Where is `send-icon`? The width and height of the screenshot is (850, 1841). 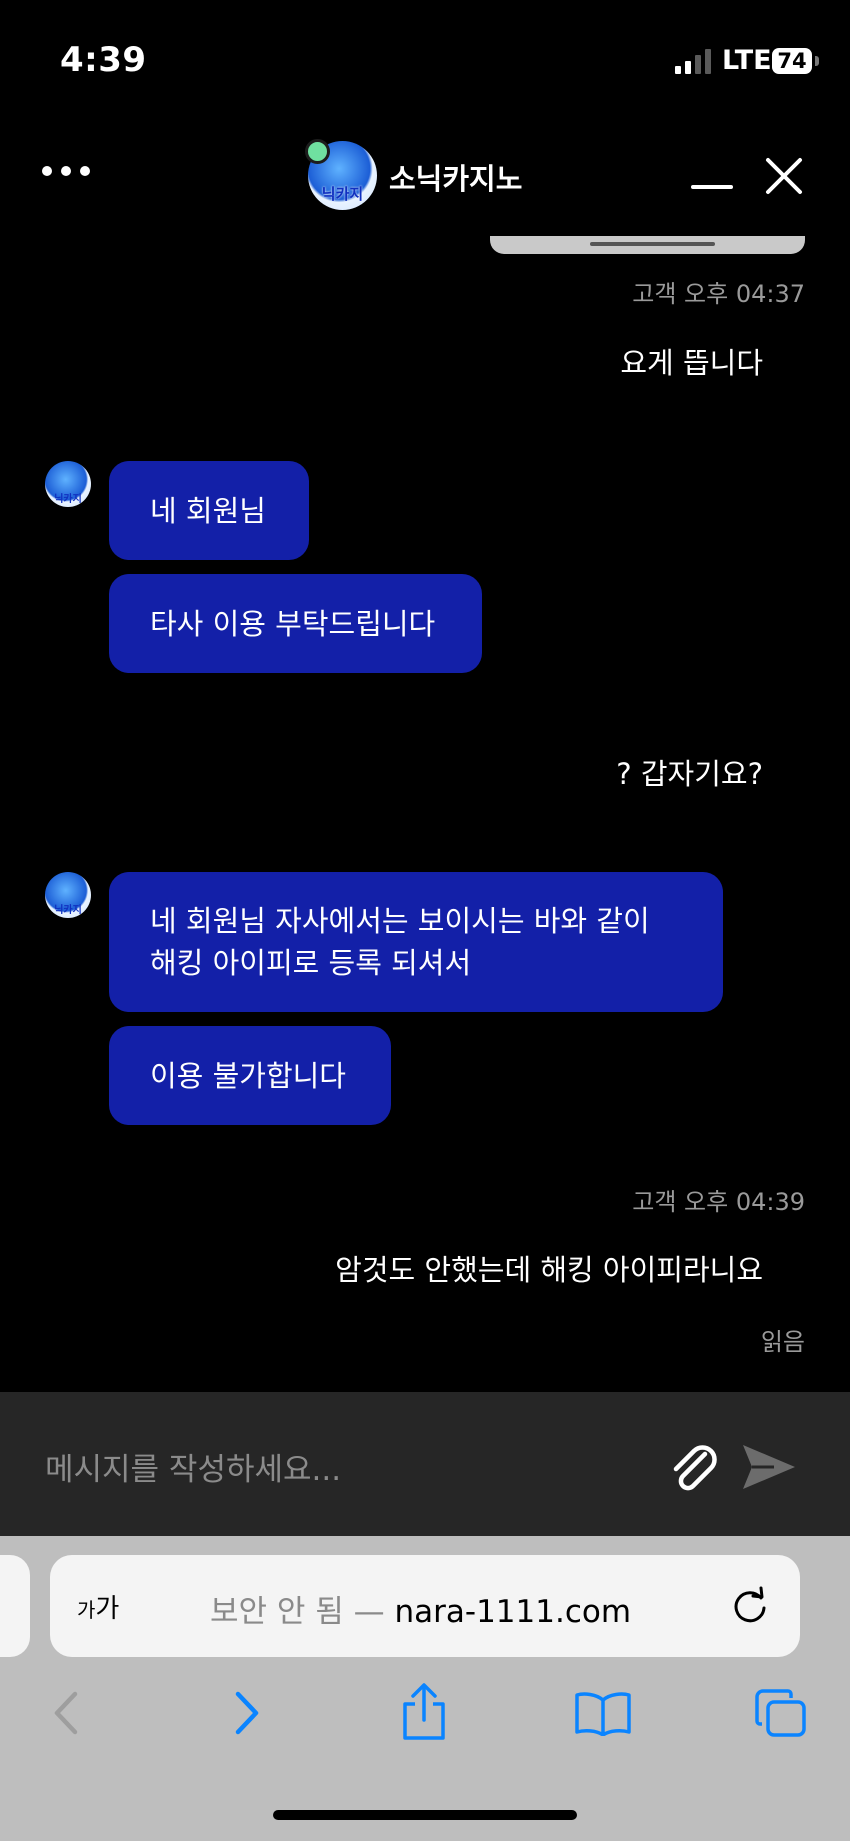
send-icon is located at coordinates (769, 1467).